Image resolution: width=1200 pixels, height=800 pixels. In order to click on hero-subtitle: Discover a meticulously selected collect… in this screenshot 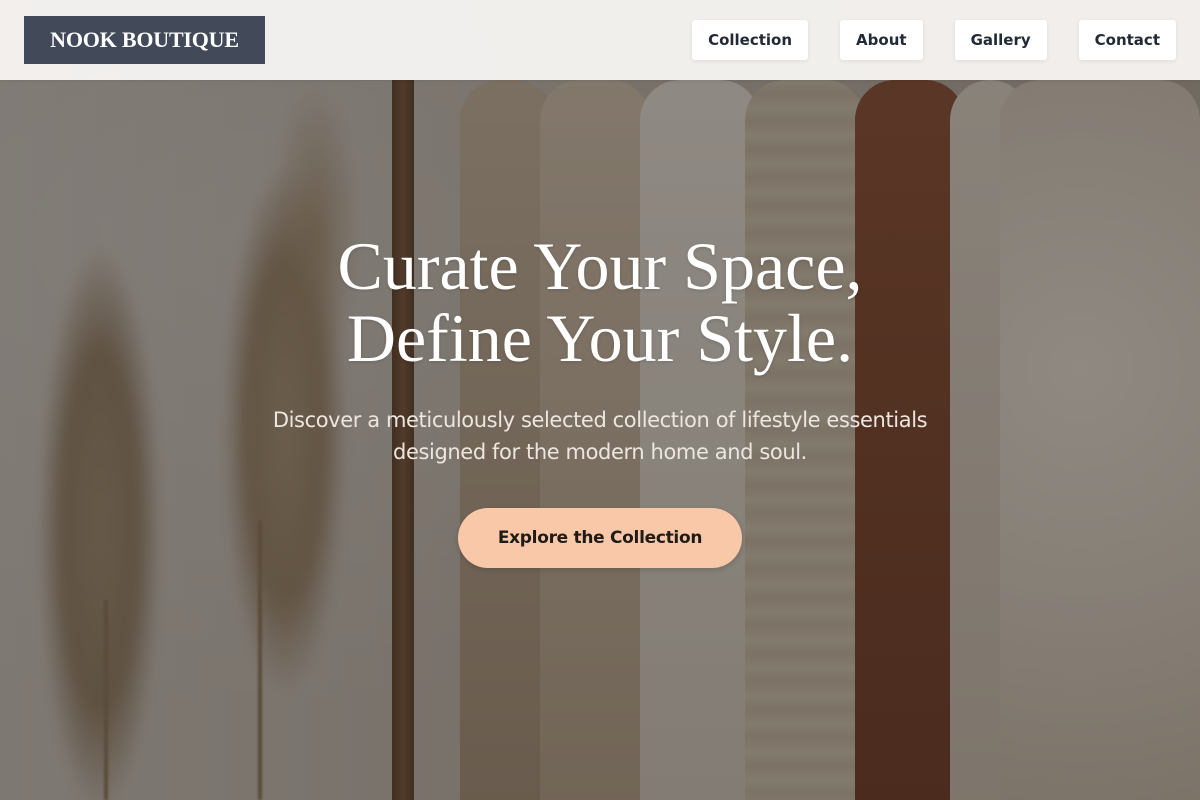, I will do `click(600, 436)`.